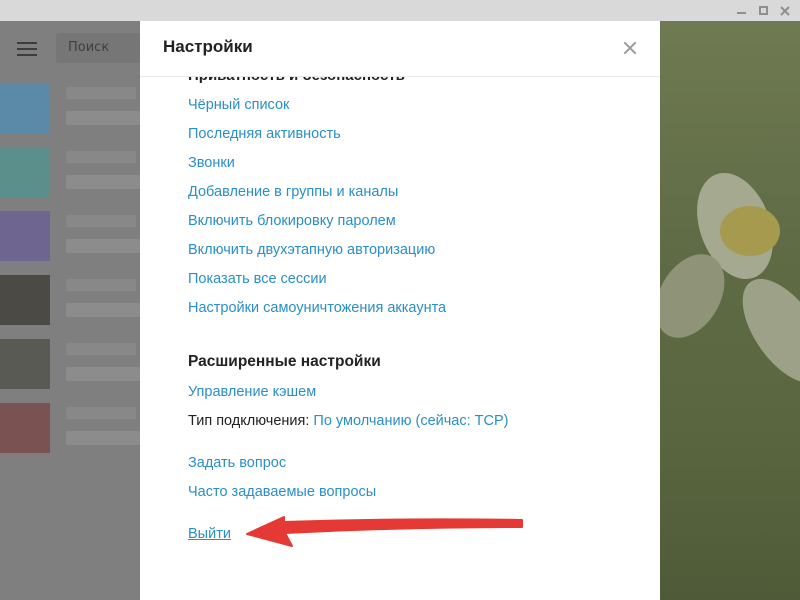 This screenshot has height=600, width=800. I want to click on calls-link: Звонки, so click(211, 163).